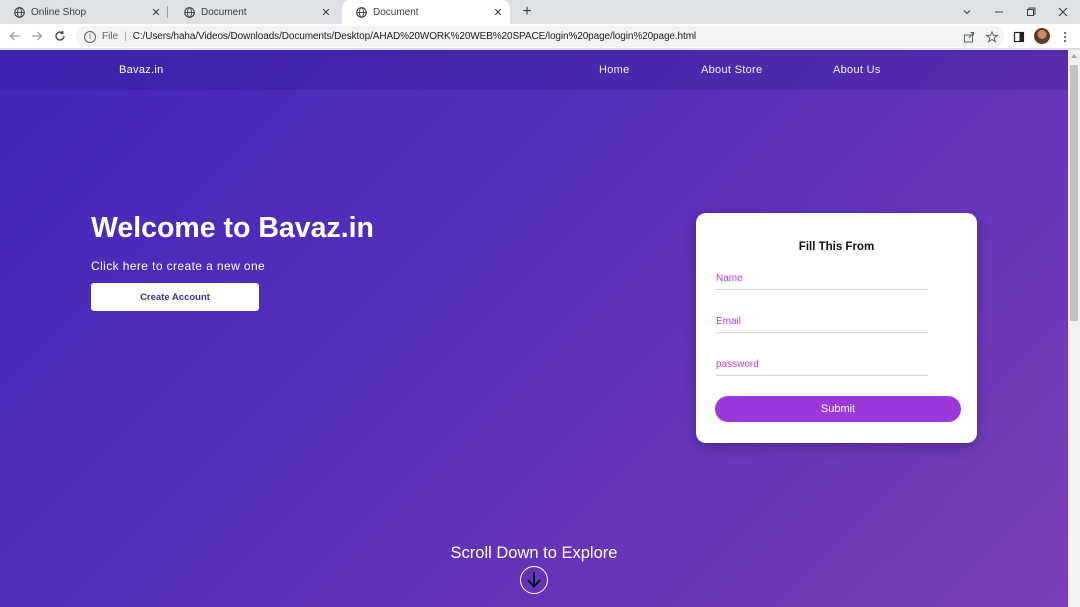 Image resolution: width=1080 pixels, height=607 pixels. What do you see at coordinates (175, 297) in the screenshot?
I see `create-account-button: Create Account` at bounding box center [175, 297].